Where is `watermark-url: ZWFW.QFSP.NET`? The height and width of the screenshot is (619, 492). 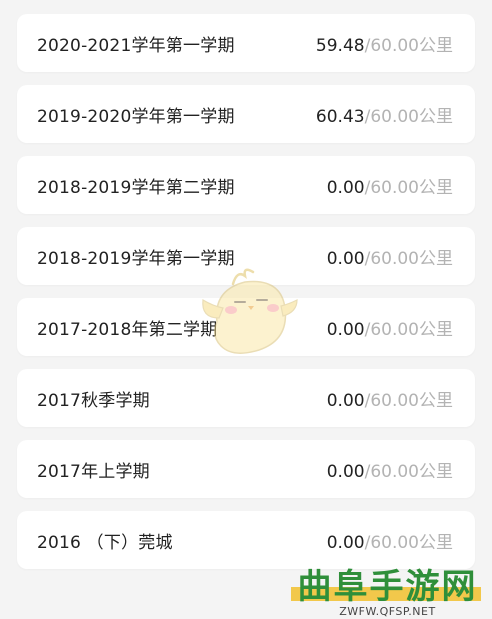 watermark-url: ZWFW.QFSP.NET is located at coordinates (387, 611).